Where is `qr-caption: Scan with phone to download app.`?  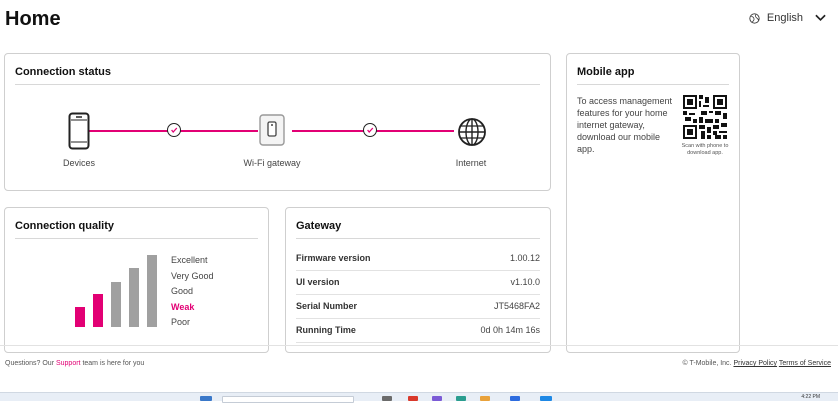
qr-caption: Scan with phone to download app. is located at coordinates (705, 149).